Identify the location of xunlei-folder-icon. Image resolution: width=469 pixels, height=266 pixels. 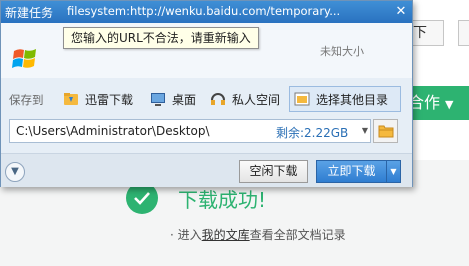
(71, 99).